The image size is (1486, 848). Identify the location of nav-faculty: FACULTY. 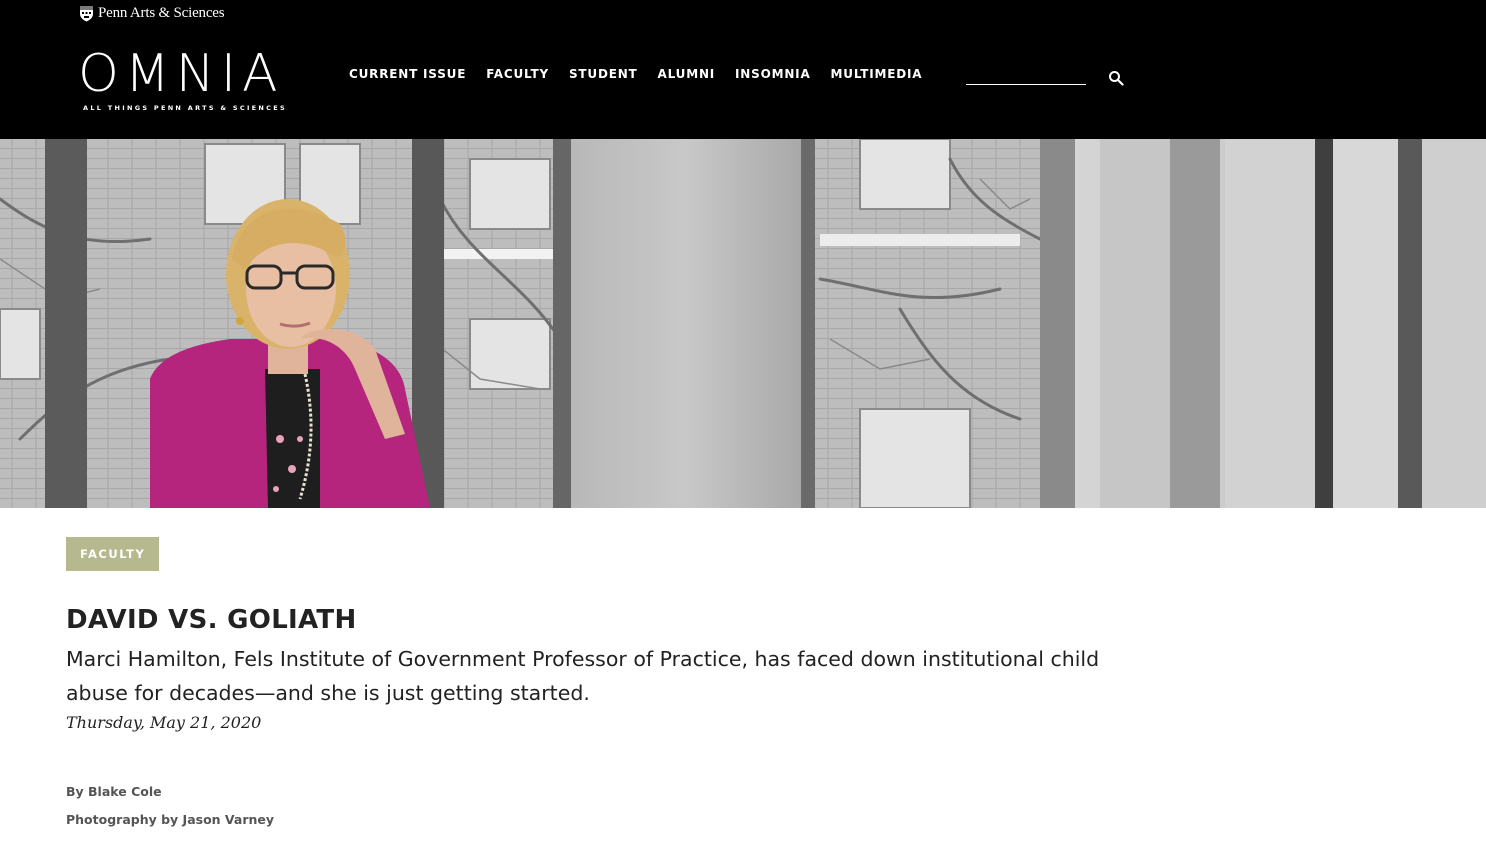
(517, 74).